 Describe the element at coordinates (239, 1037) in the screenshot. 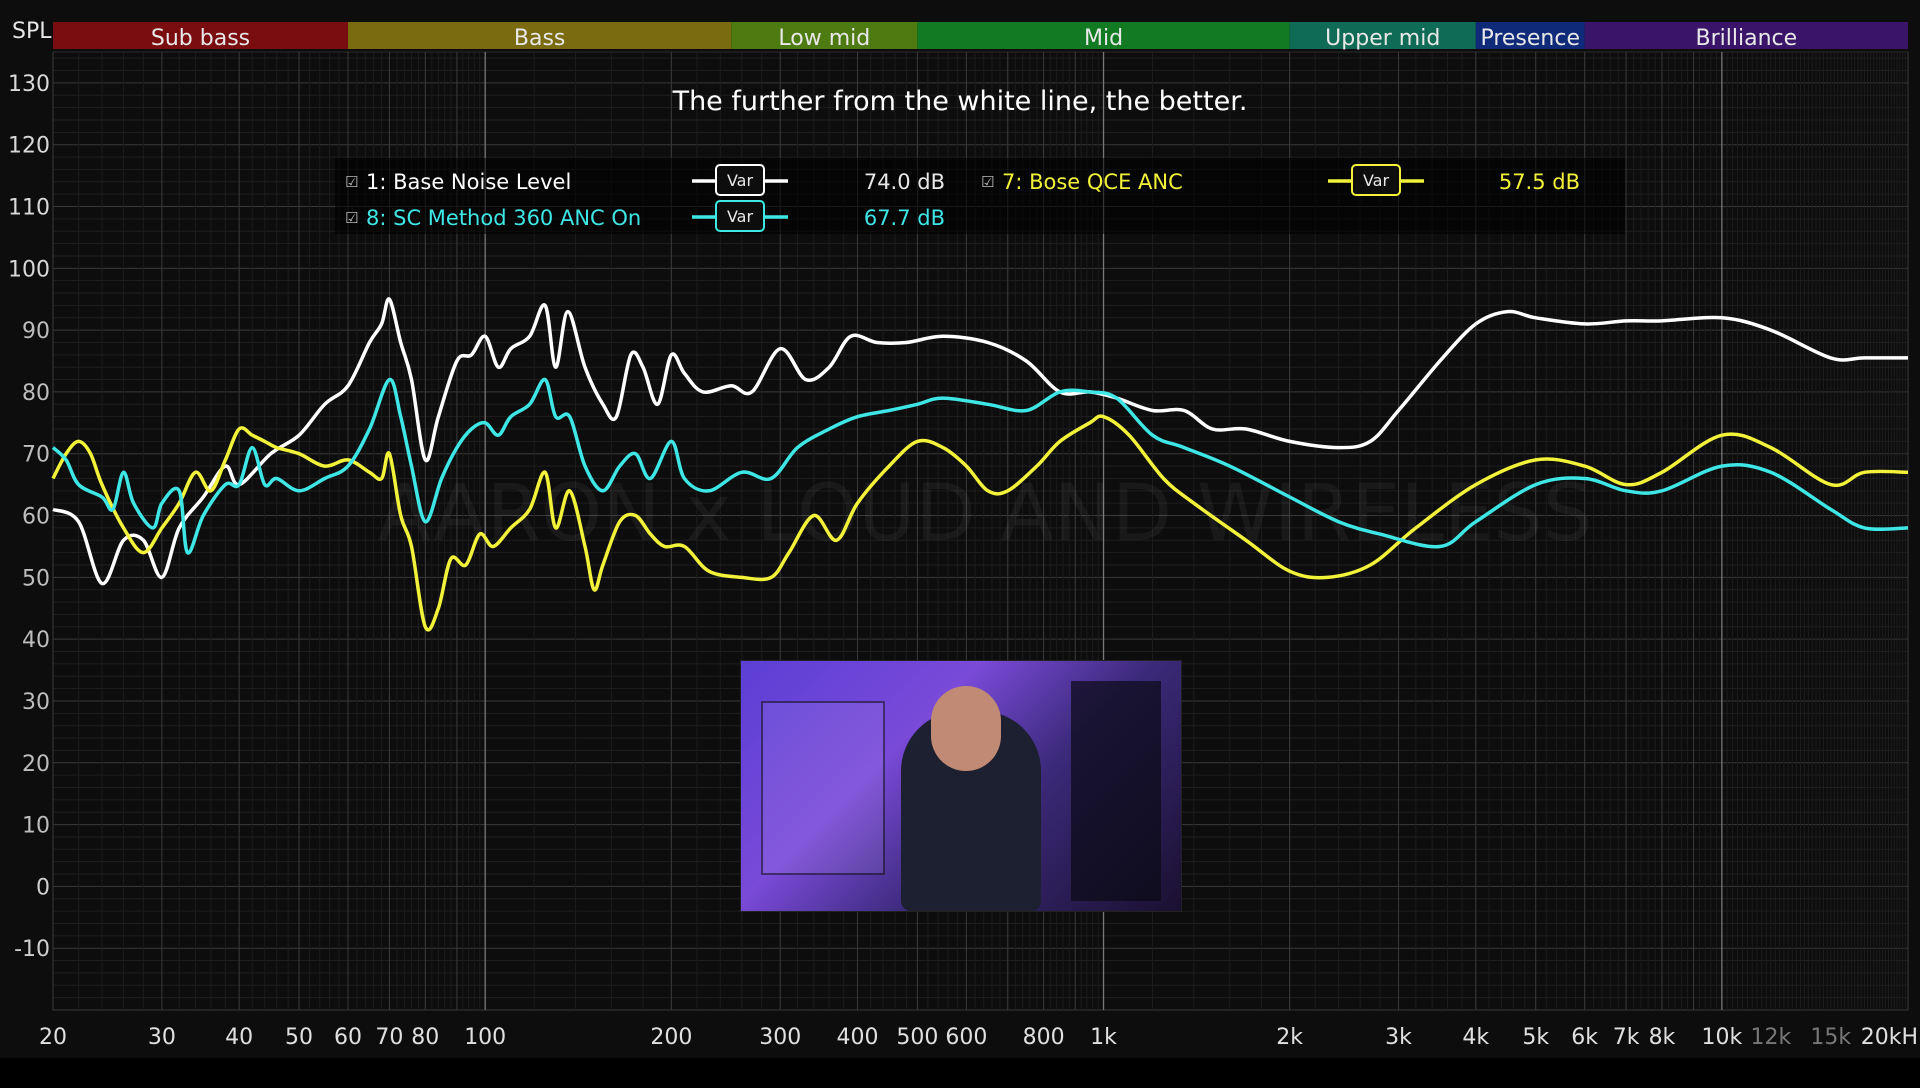

I see `x-tick-label: 40` at that location.